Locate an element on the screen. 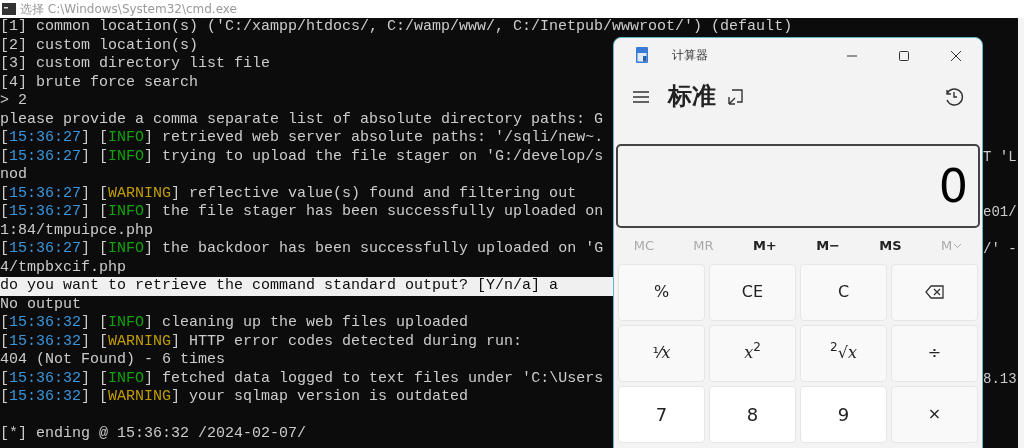 This screenshot has width=1024, height=448. memory-button: MS is located at coordinates (890, 246).